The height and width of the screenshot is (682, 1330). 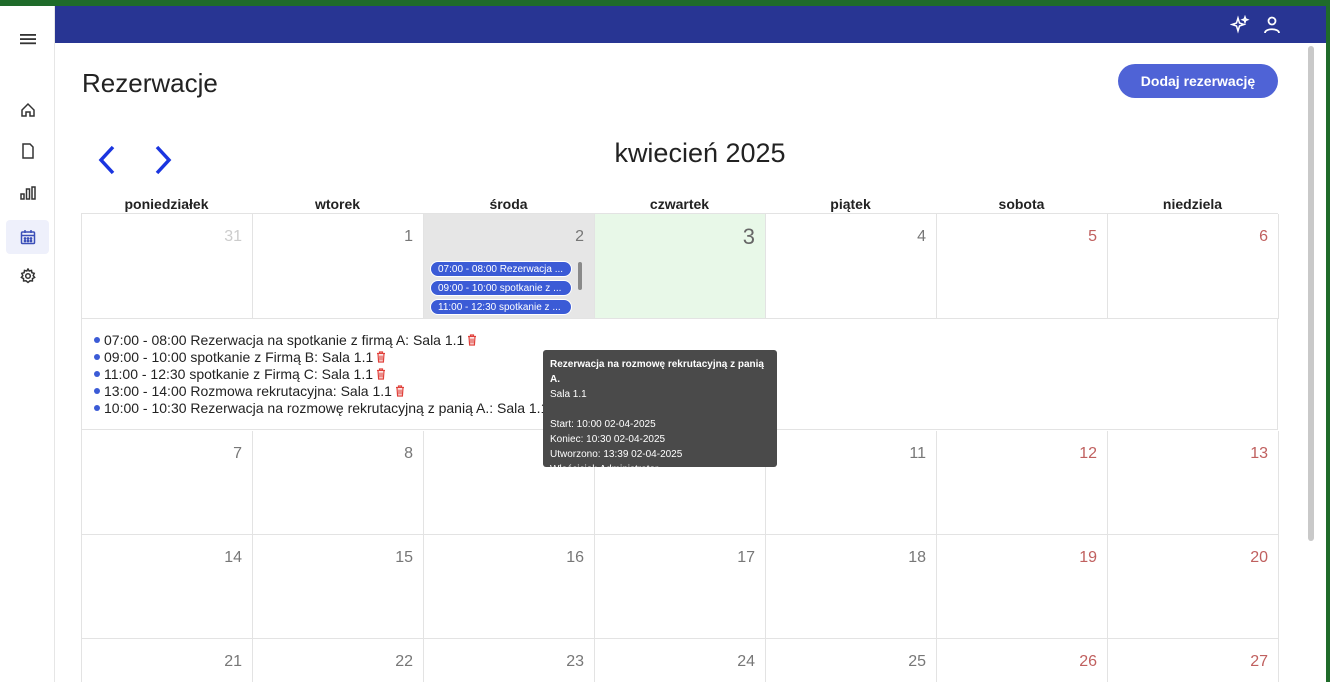 I want to click on calendar-icon, so click(x=28, y=237).